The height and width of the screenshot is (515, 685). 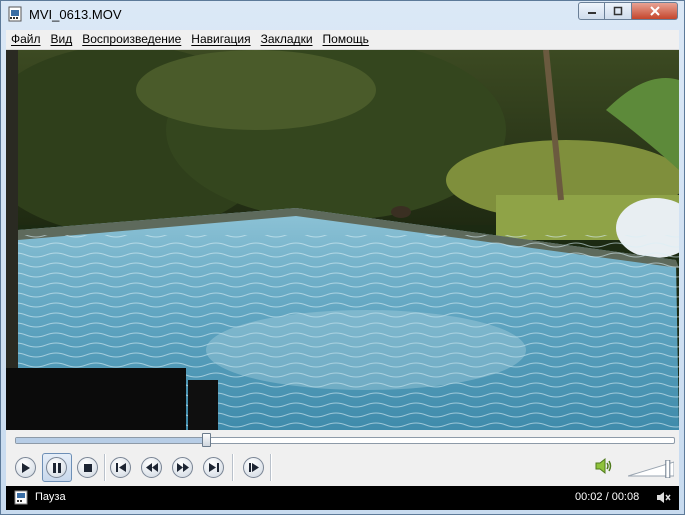 I want to click on fast-forward-button, so click(x=182, y=467).